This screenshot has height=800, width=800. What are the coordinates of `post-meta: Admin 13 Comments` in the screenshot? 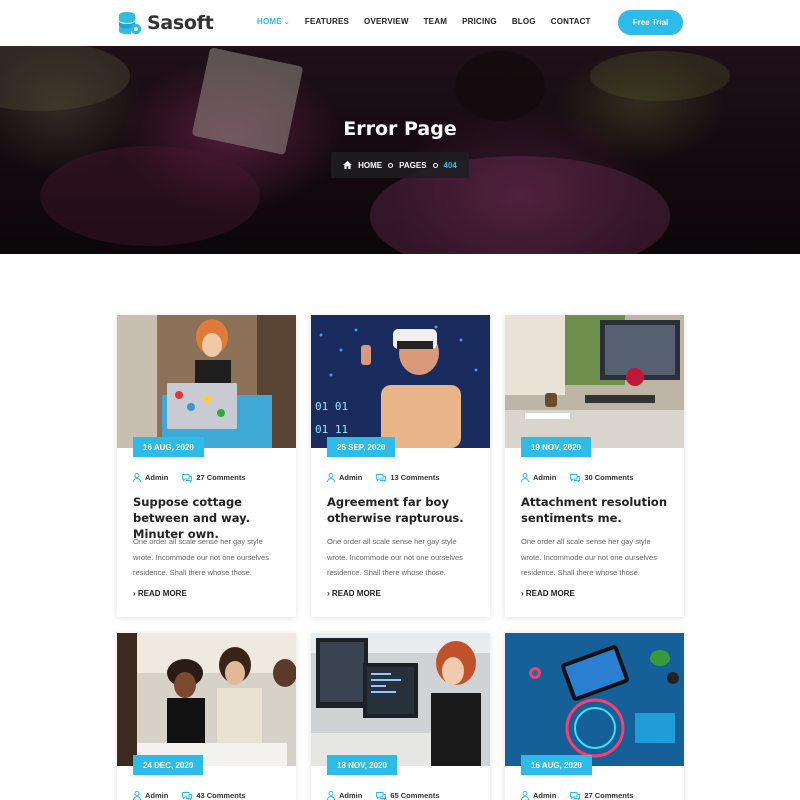 It's located at (383, 477).